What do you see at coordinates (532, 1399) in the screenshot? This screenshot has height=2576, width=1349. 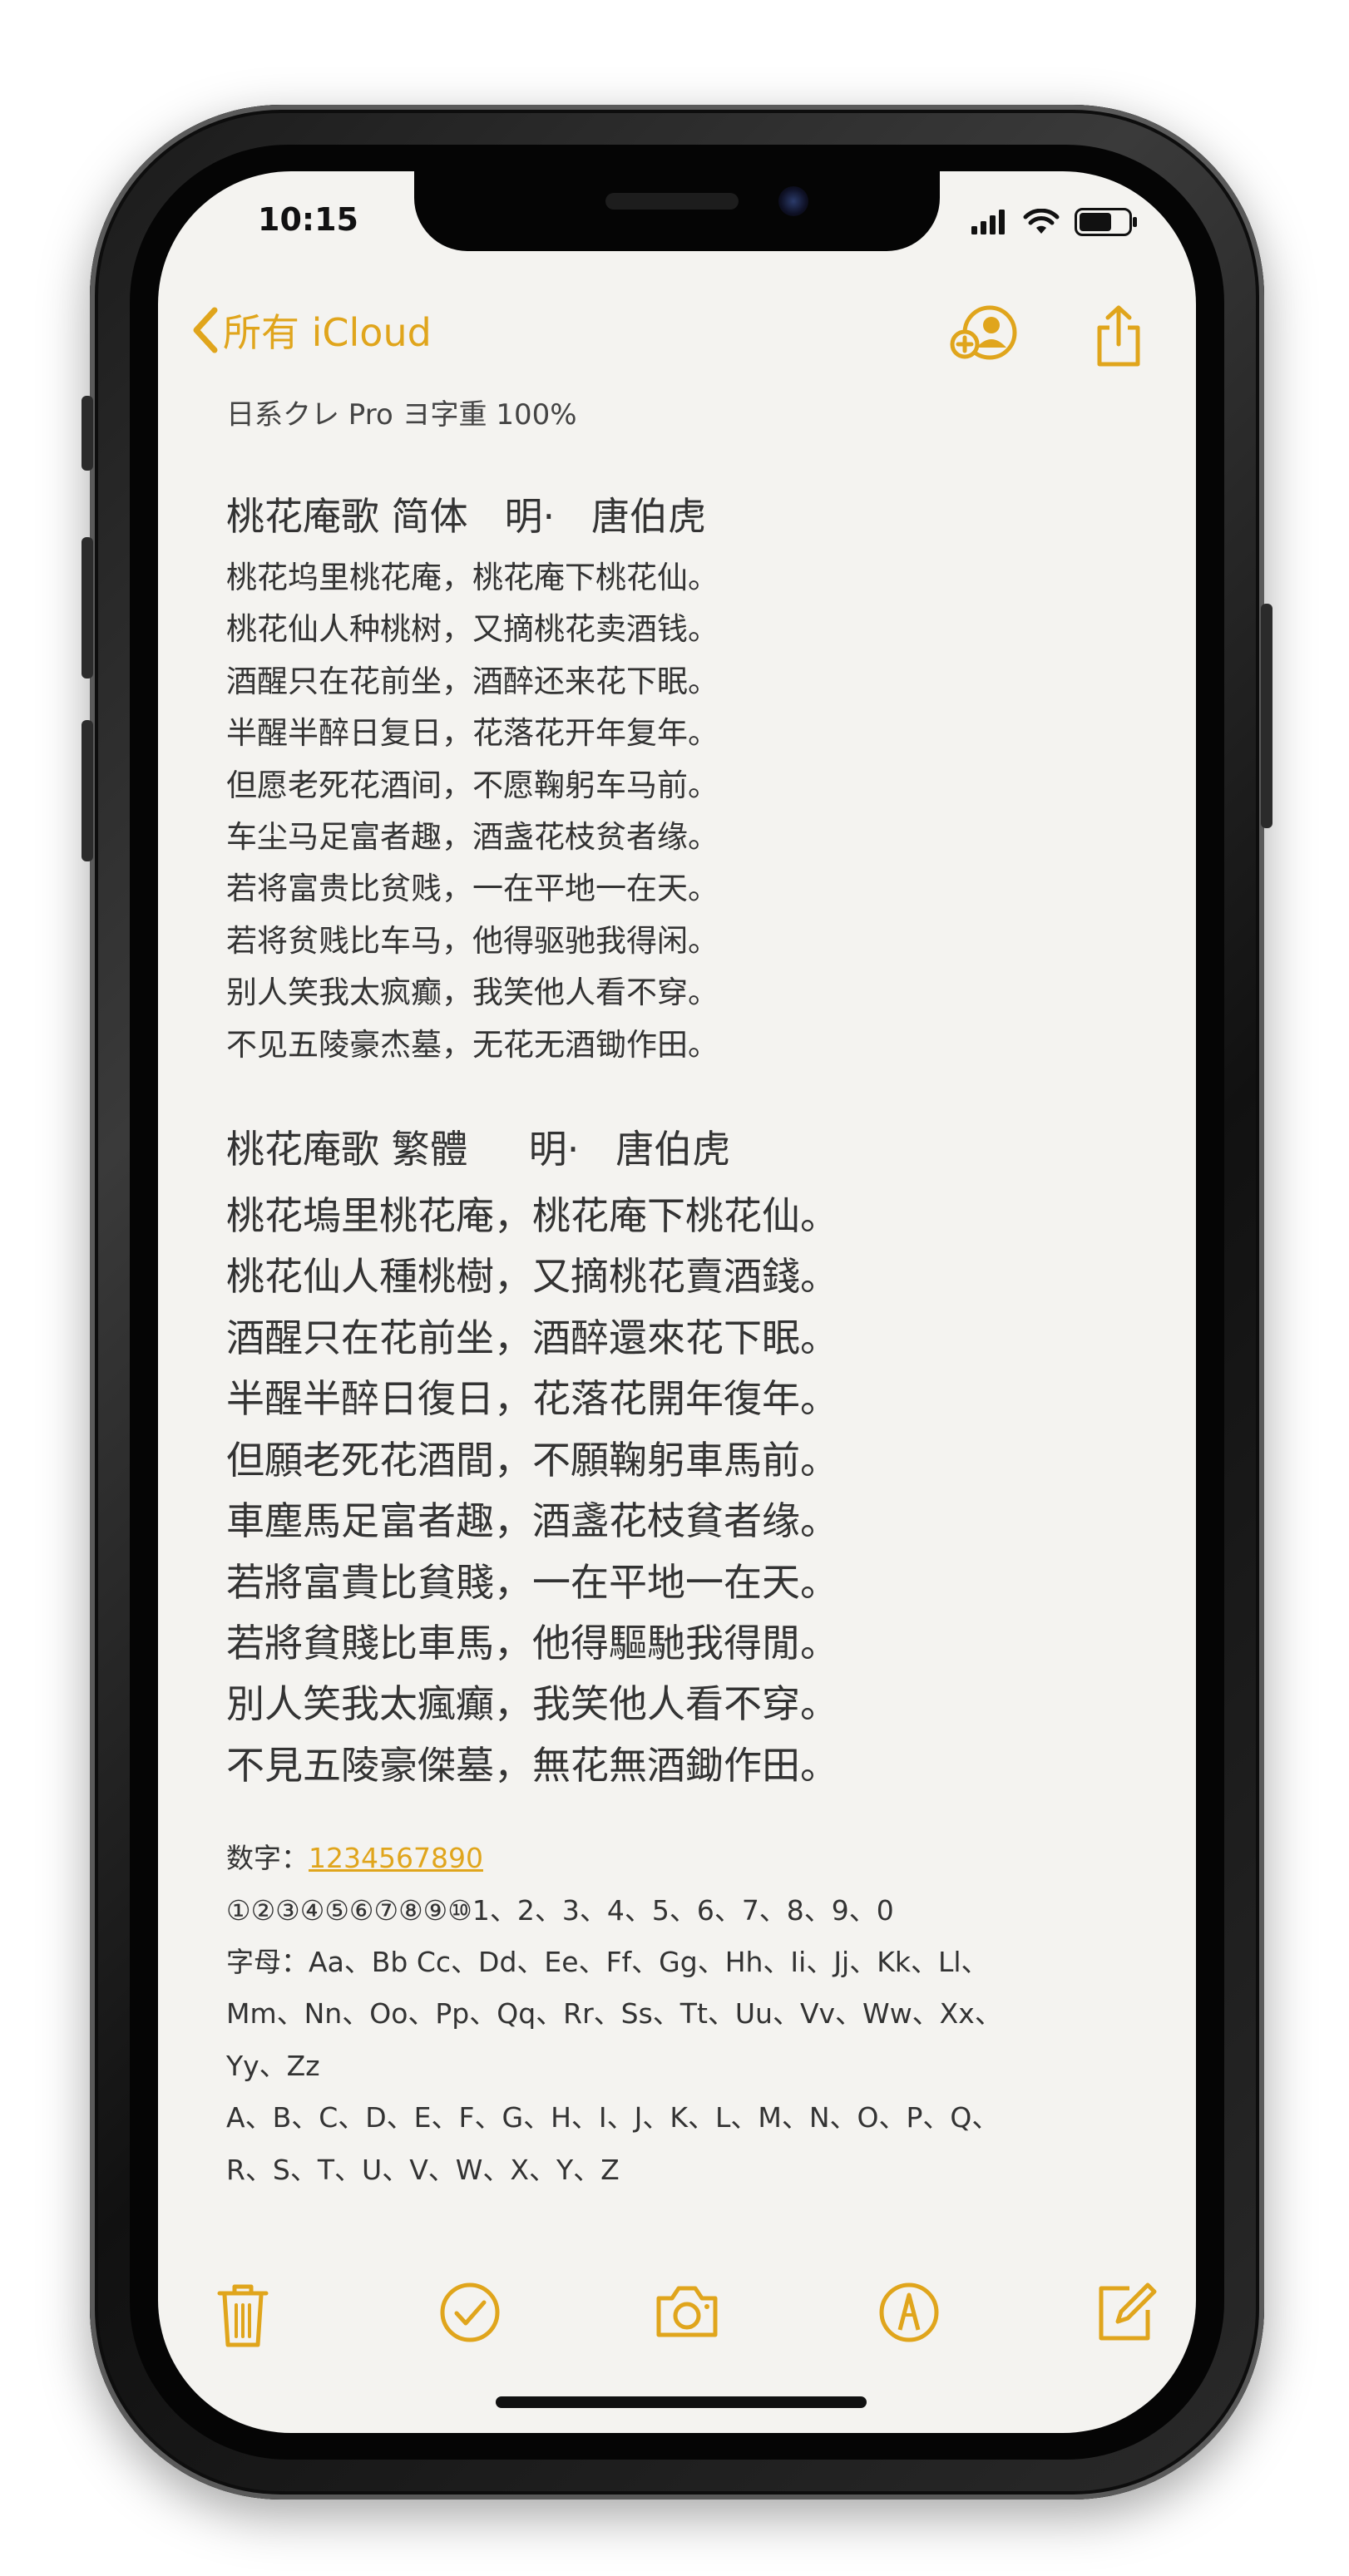 I see `poem-line: 半醒半醉日復日，花落花開年復年。` at bounding box center [532, 1399].